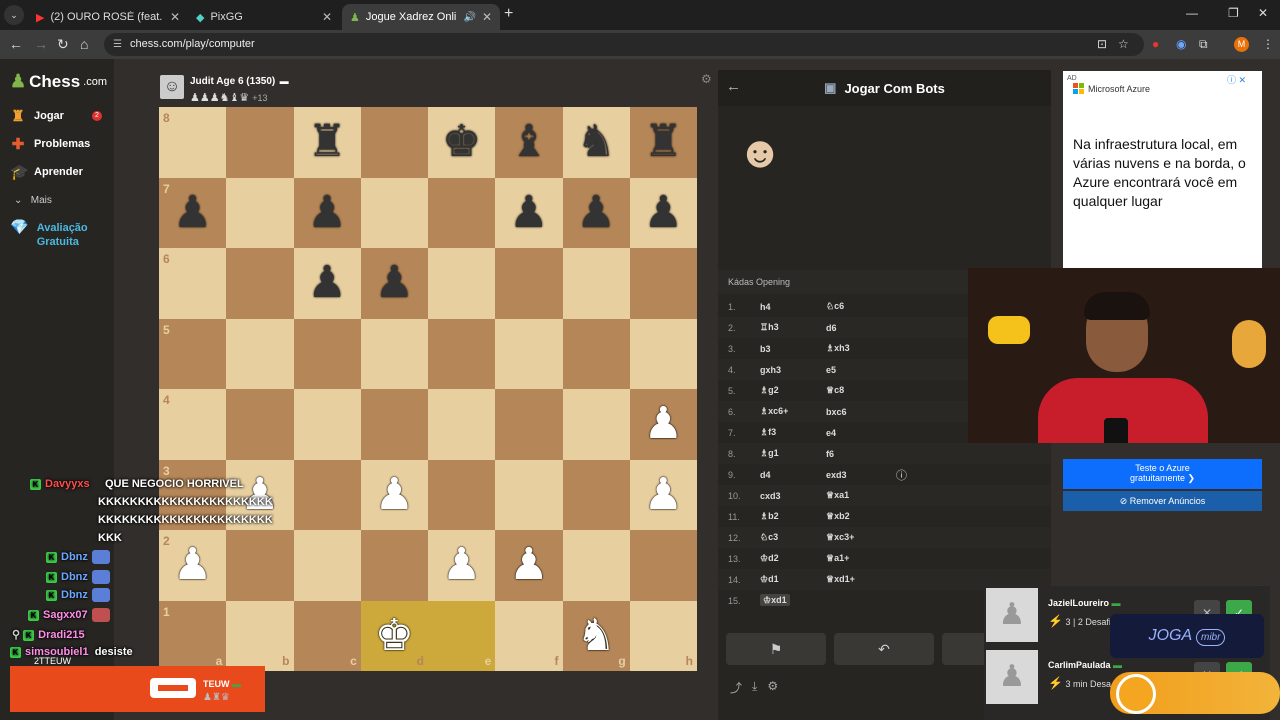 This screenshot has width=1280, height=720. Describe the element at coordinates (1162, 501) in the screenshot. I see `remove-ads-button: ⊘ Remover Anúncios` at that location.